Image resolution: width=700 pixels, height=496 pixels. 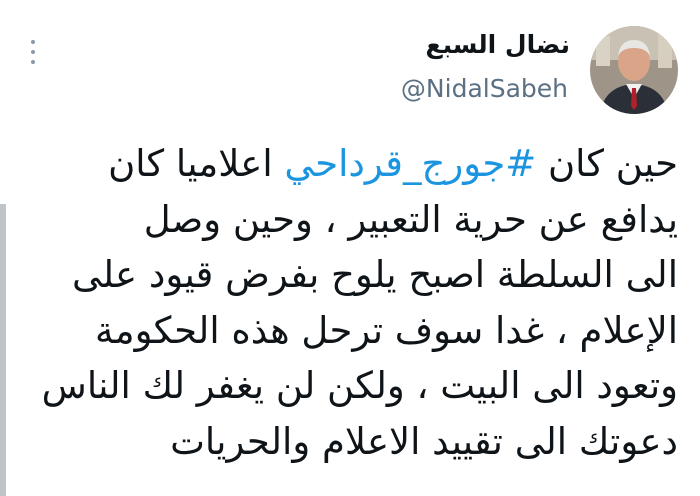 I want to click on avatar, so click(x=634, y=70).